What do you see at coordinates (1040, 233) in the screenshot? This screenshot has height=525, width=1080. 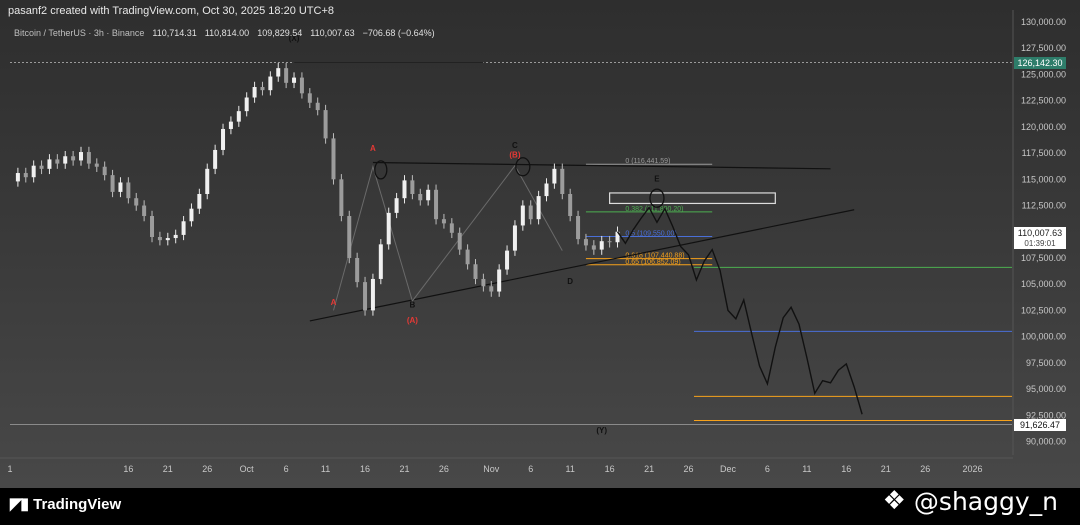 I see `current-price-label: 110,007.63` at bounding box center [1040, 233].